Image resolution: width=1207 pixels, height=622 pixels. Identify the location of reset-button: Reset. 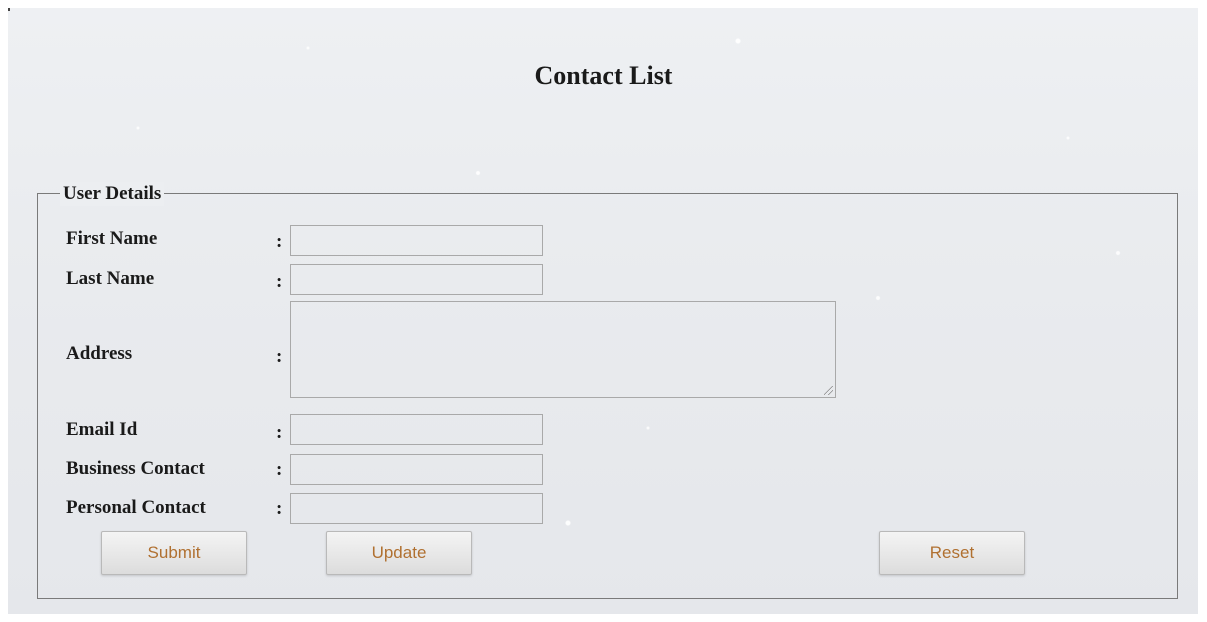
(952, 553).